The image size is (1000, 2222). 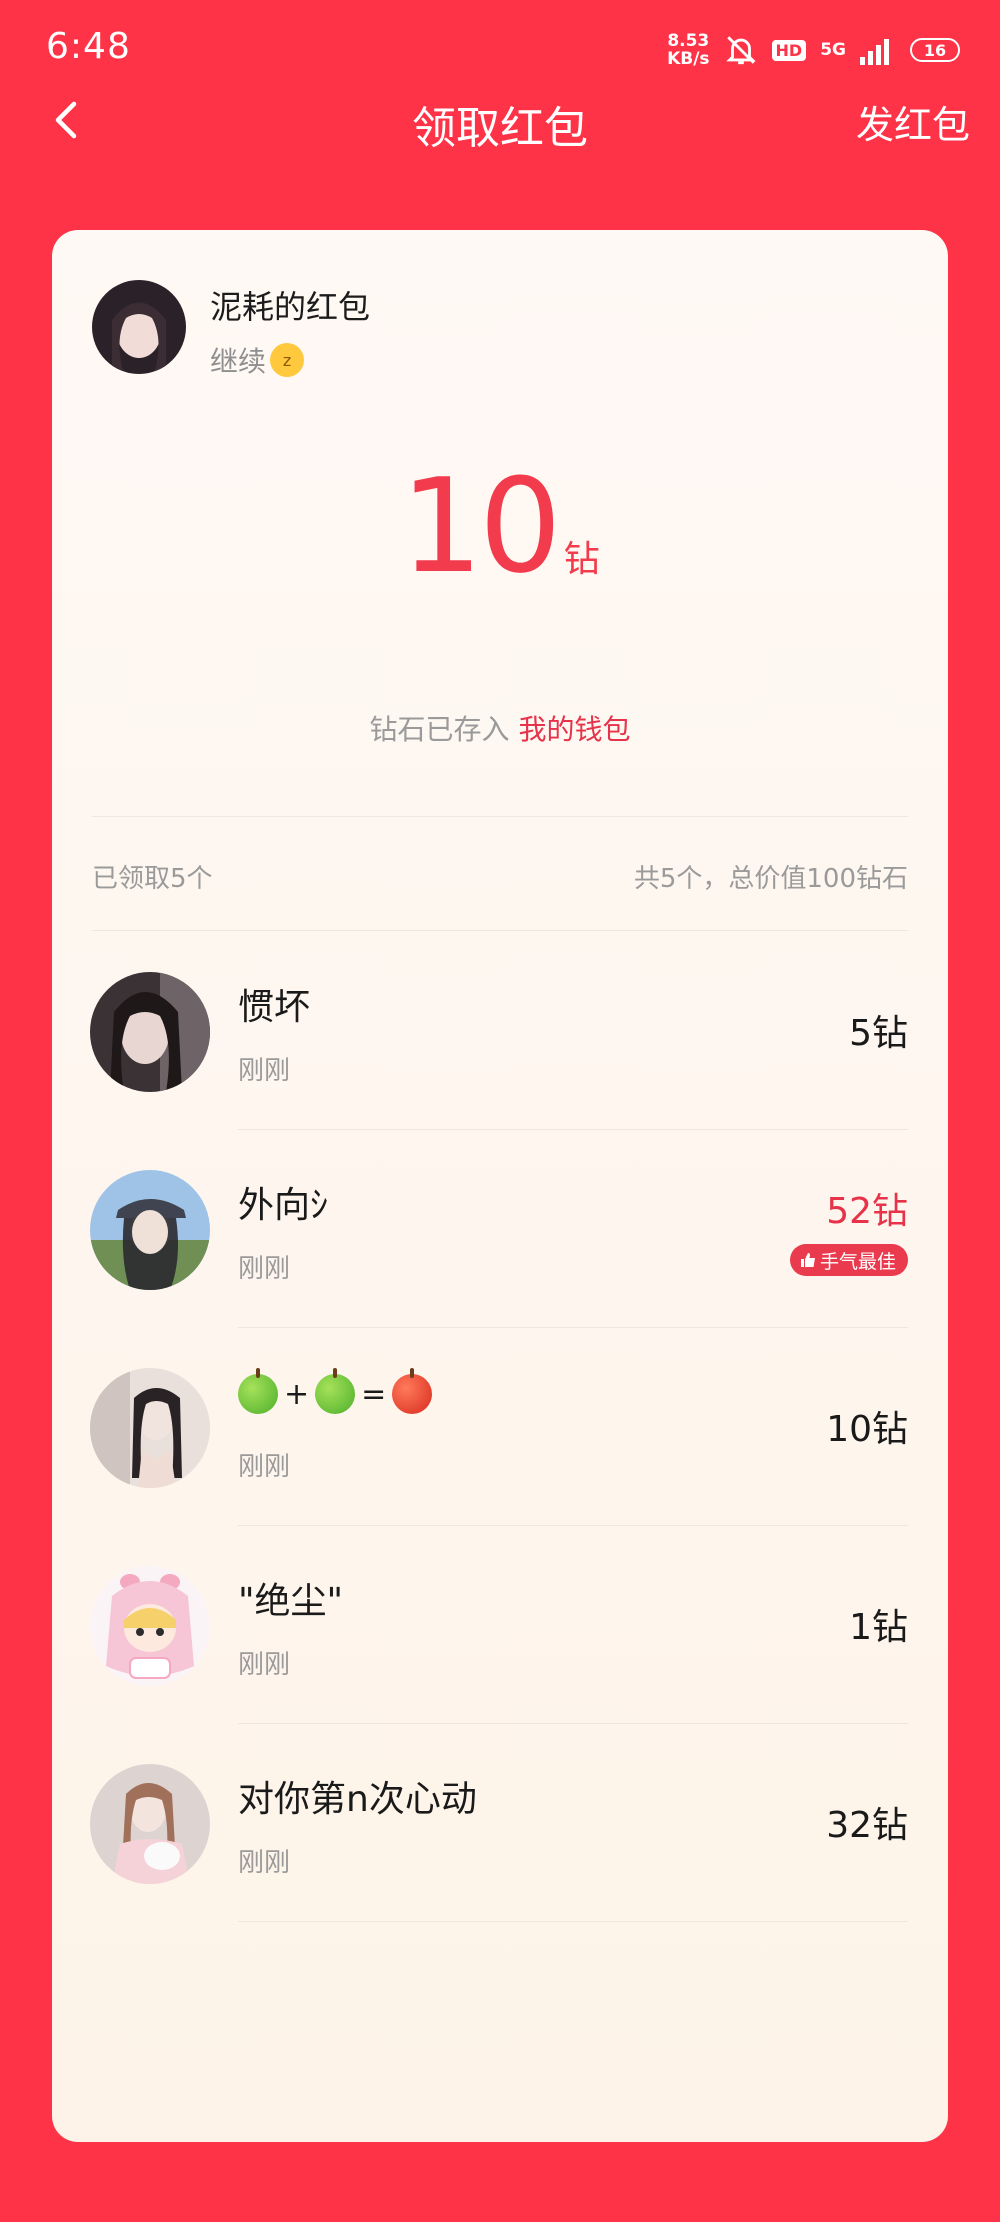 What do you see at coordinates (807, 1260) in the screenshot?
I see `thumbs-up-icon` at bounding box center [807, 1260].